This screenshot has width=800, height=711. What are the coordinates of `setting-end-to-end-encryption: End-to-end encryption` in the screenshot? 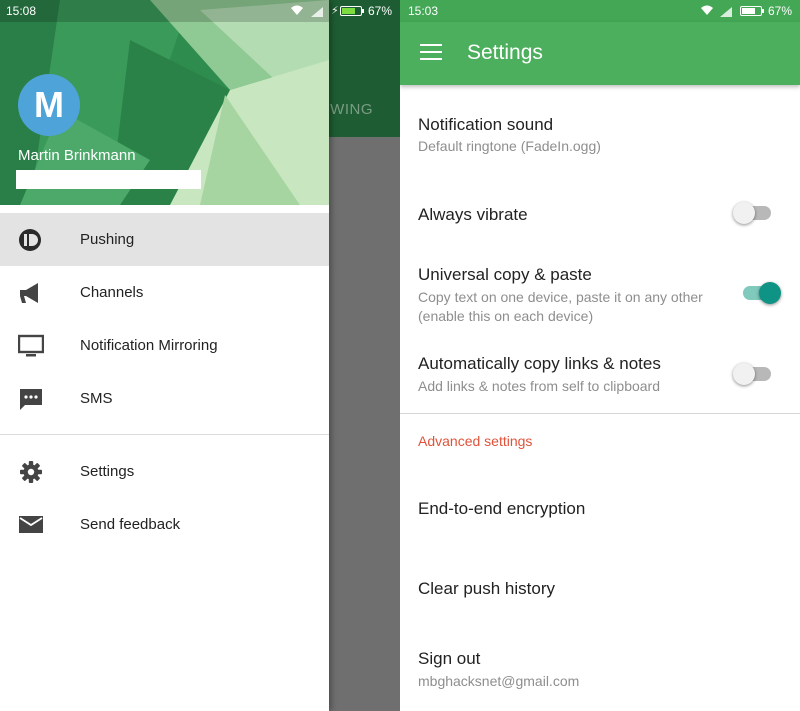 It's located at (600, 508).